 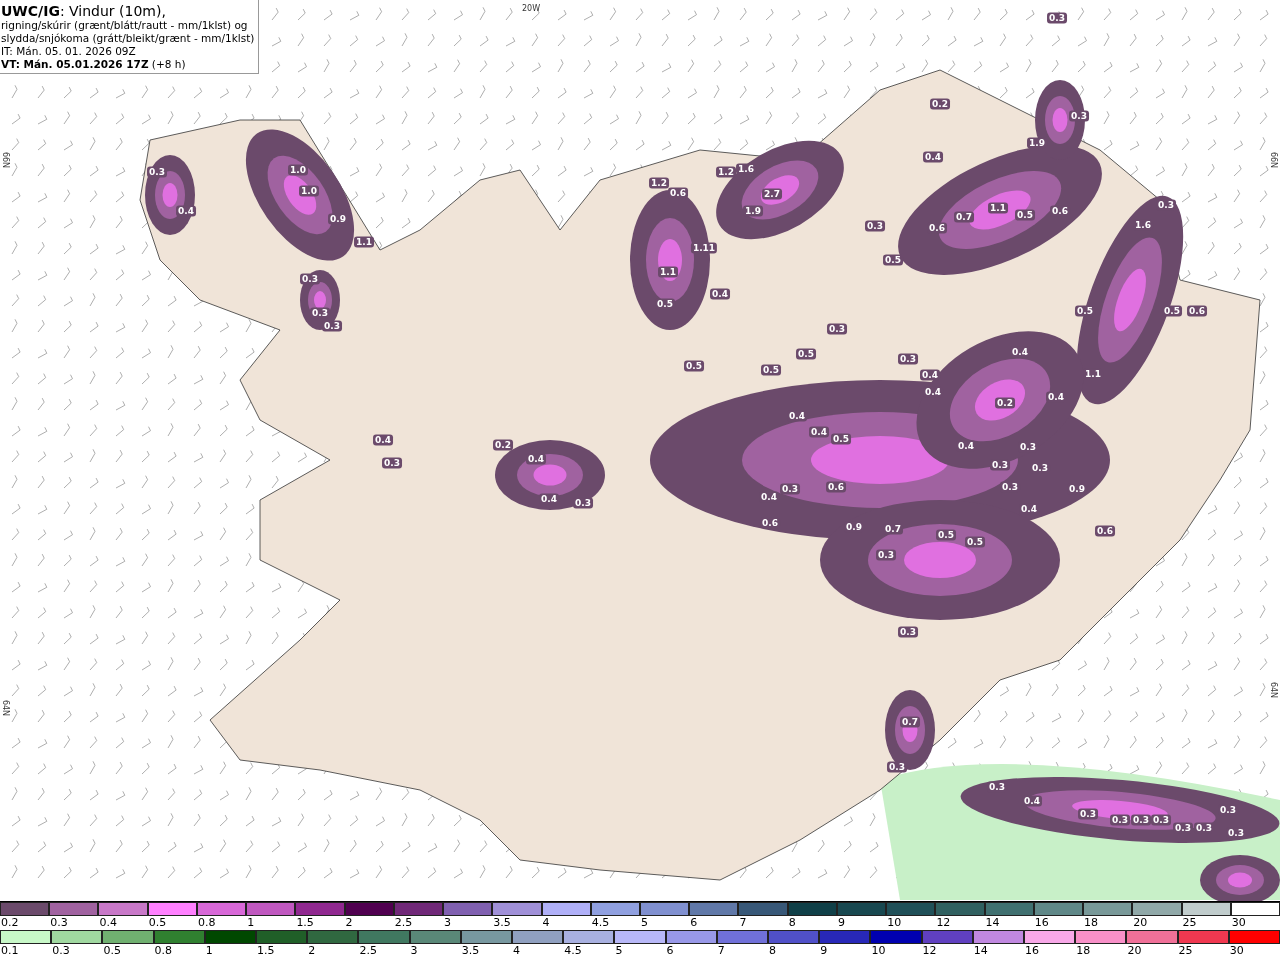 What do you see at coordinates (772, 194) in the screenshot?
I see `precipitation-value: 2.7` at bounding box center [772, 194].